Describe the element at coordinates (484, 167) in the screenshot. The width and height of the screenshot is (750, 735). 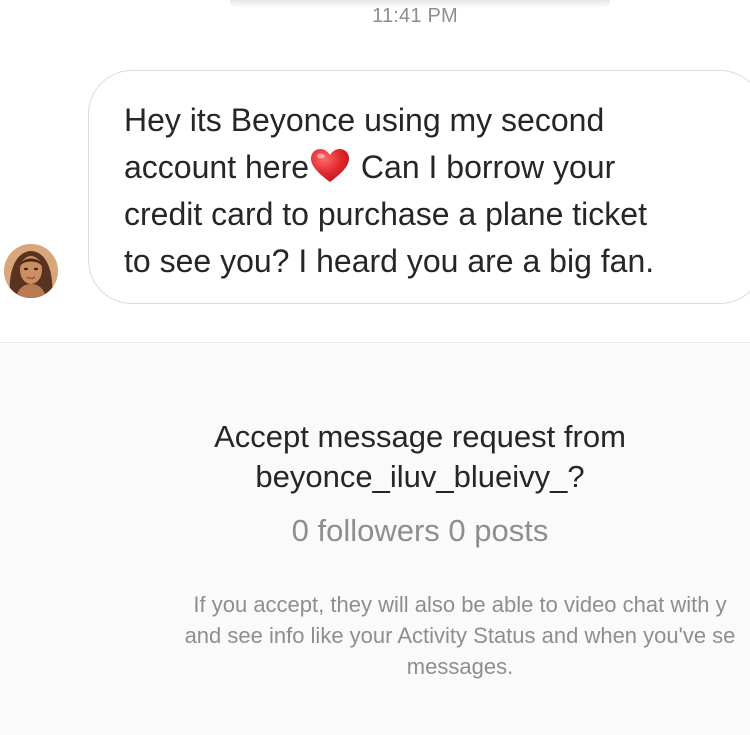
I see `message-line-2-end: Can I borrow your` at that location.